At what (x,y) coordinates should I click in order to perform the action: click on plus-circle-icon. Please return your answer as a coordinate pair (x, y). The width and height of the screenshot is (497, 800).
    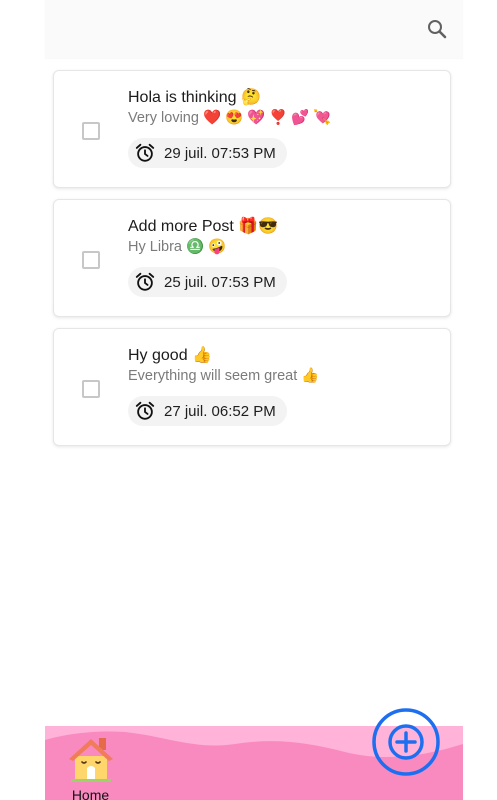
    Looking at the image, I should click on (406, 742).